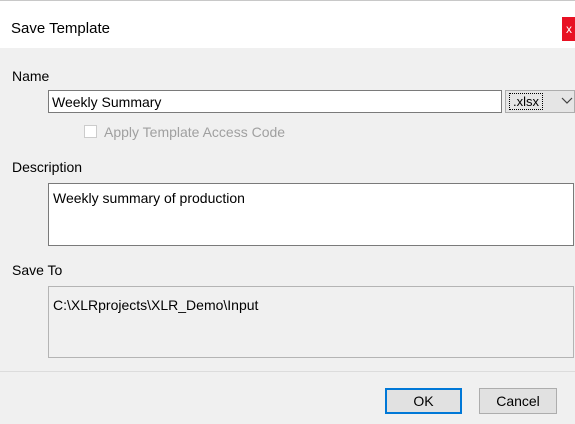  I want to click on extension-selected-value: .xlsx, so click(526, 101).